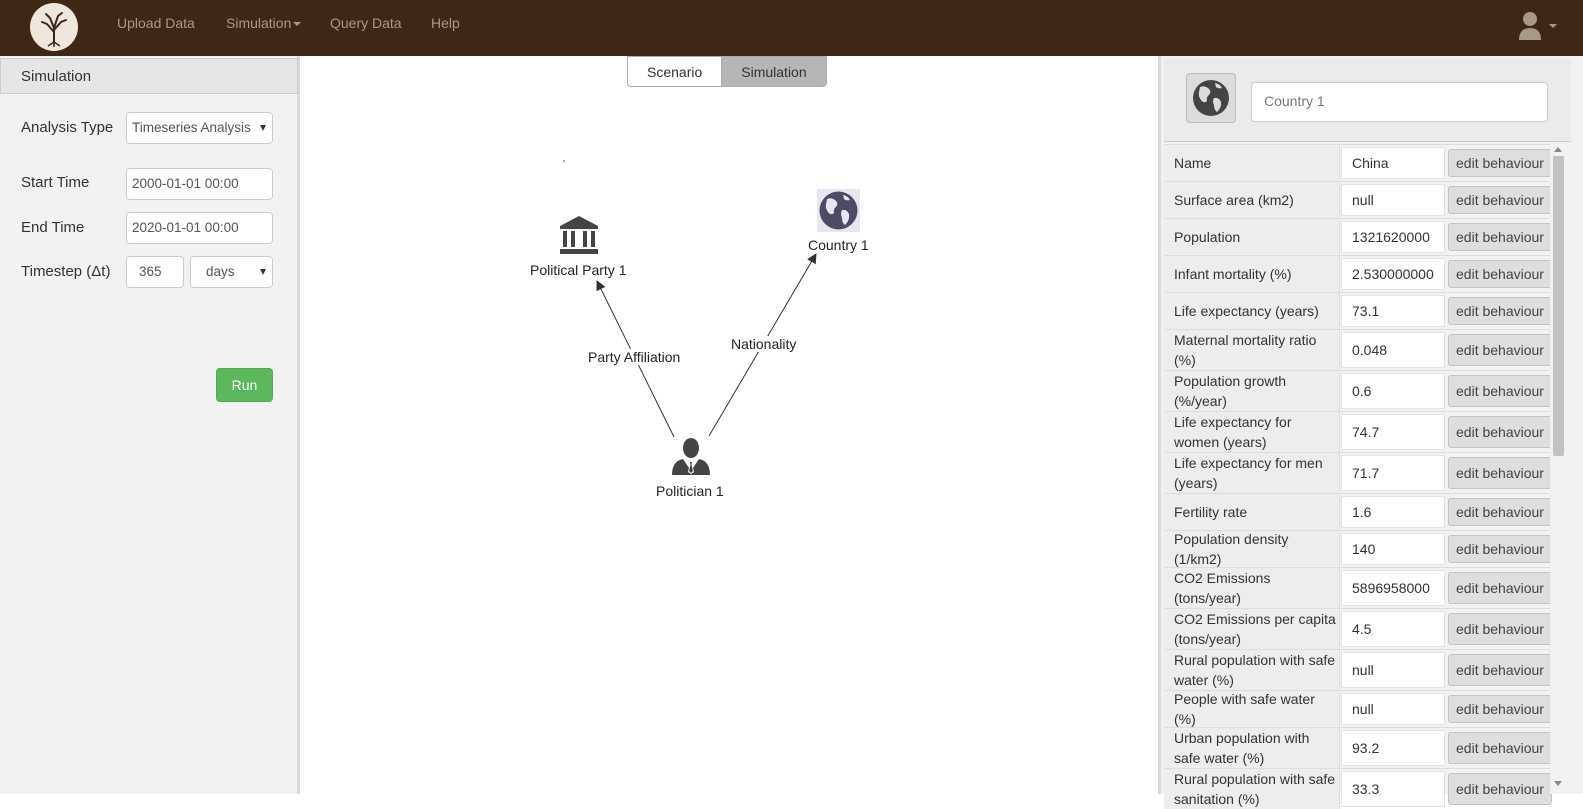  What do you see at coordinates (838, 245) in the screenshot?
I see `node-label-country: Country 1` at bounding box center [838, 245].